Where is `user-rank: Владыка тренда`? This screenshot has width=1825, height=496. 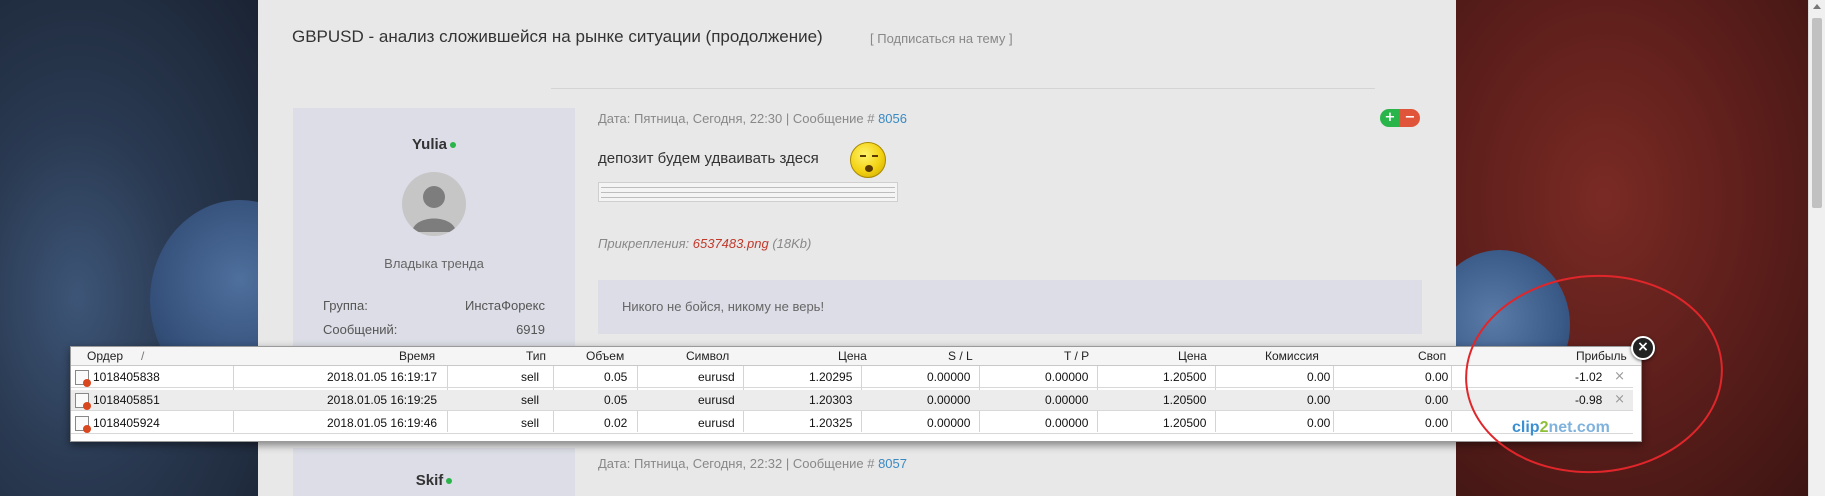 user-rank: Владыка тренда is located at coordinates (434, 263).